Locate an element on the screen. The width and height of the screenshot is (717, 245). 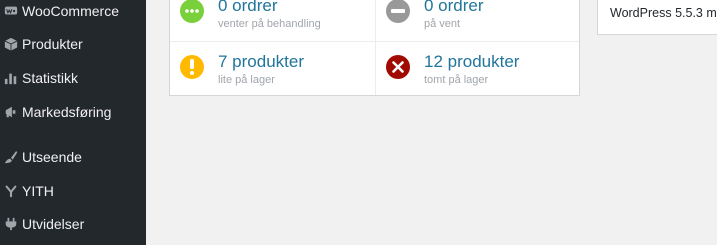
low-stock-caption: lite på lager is located at coordinates (246, 80).